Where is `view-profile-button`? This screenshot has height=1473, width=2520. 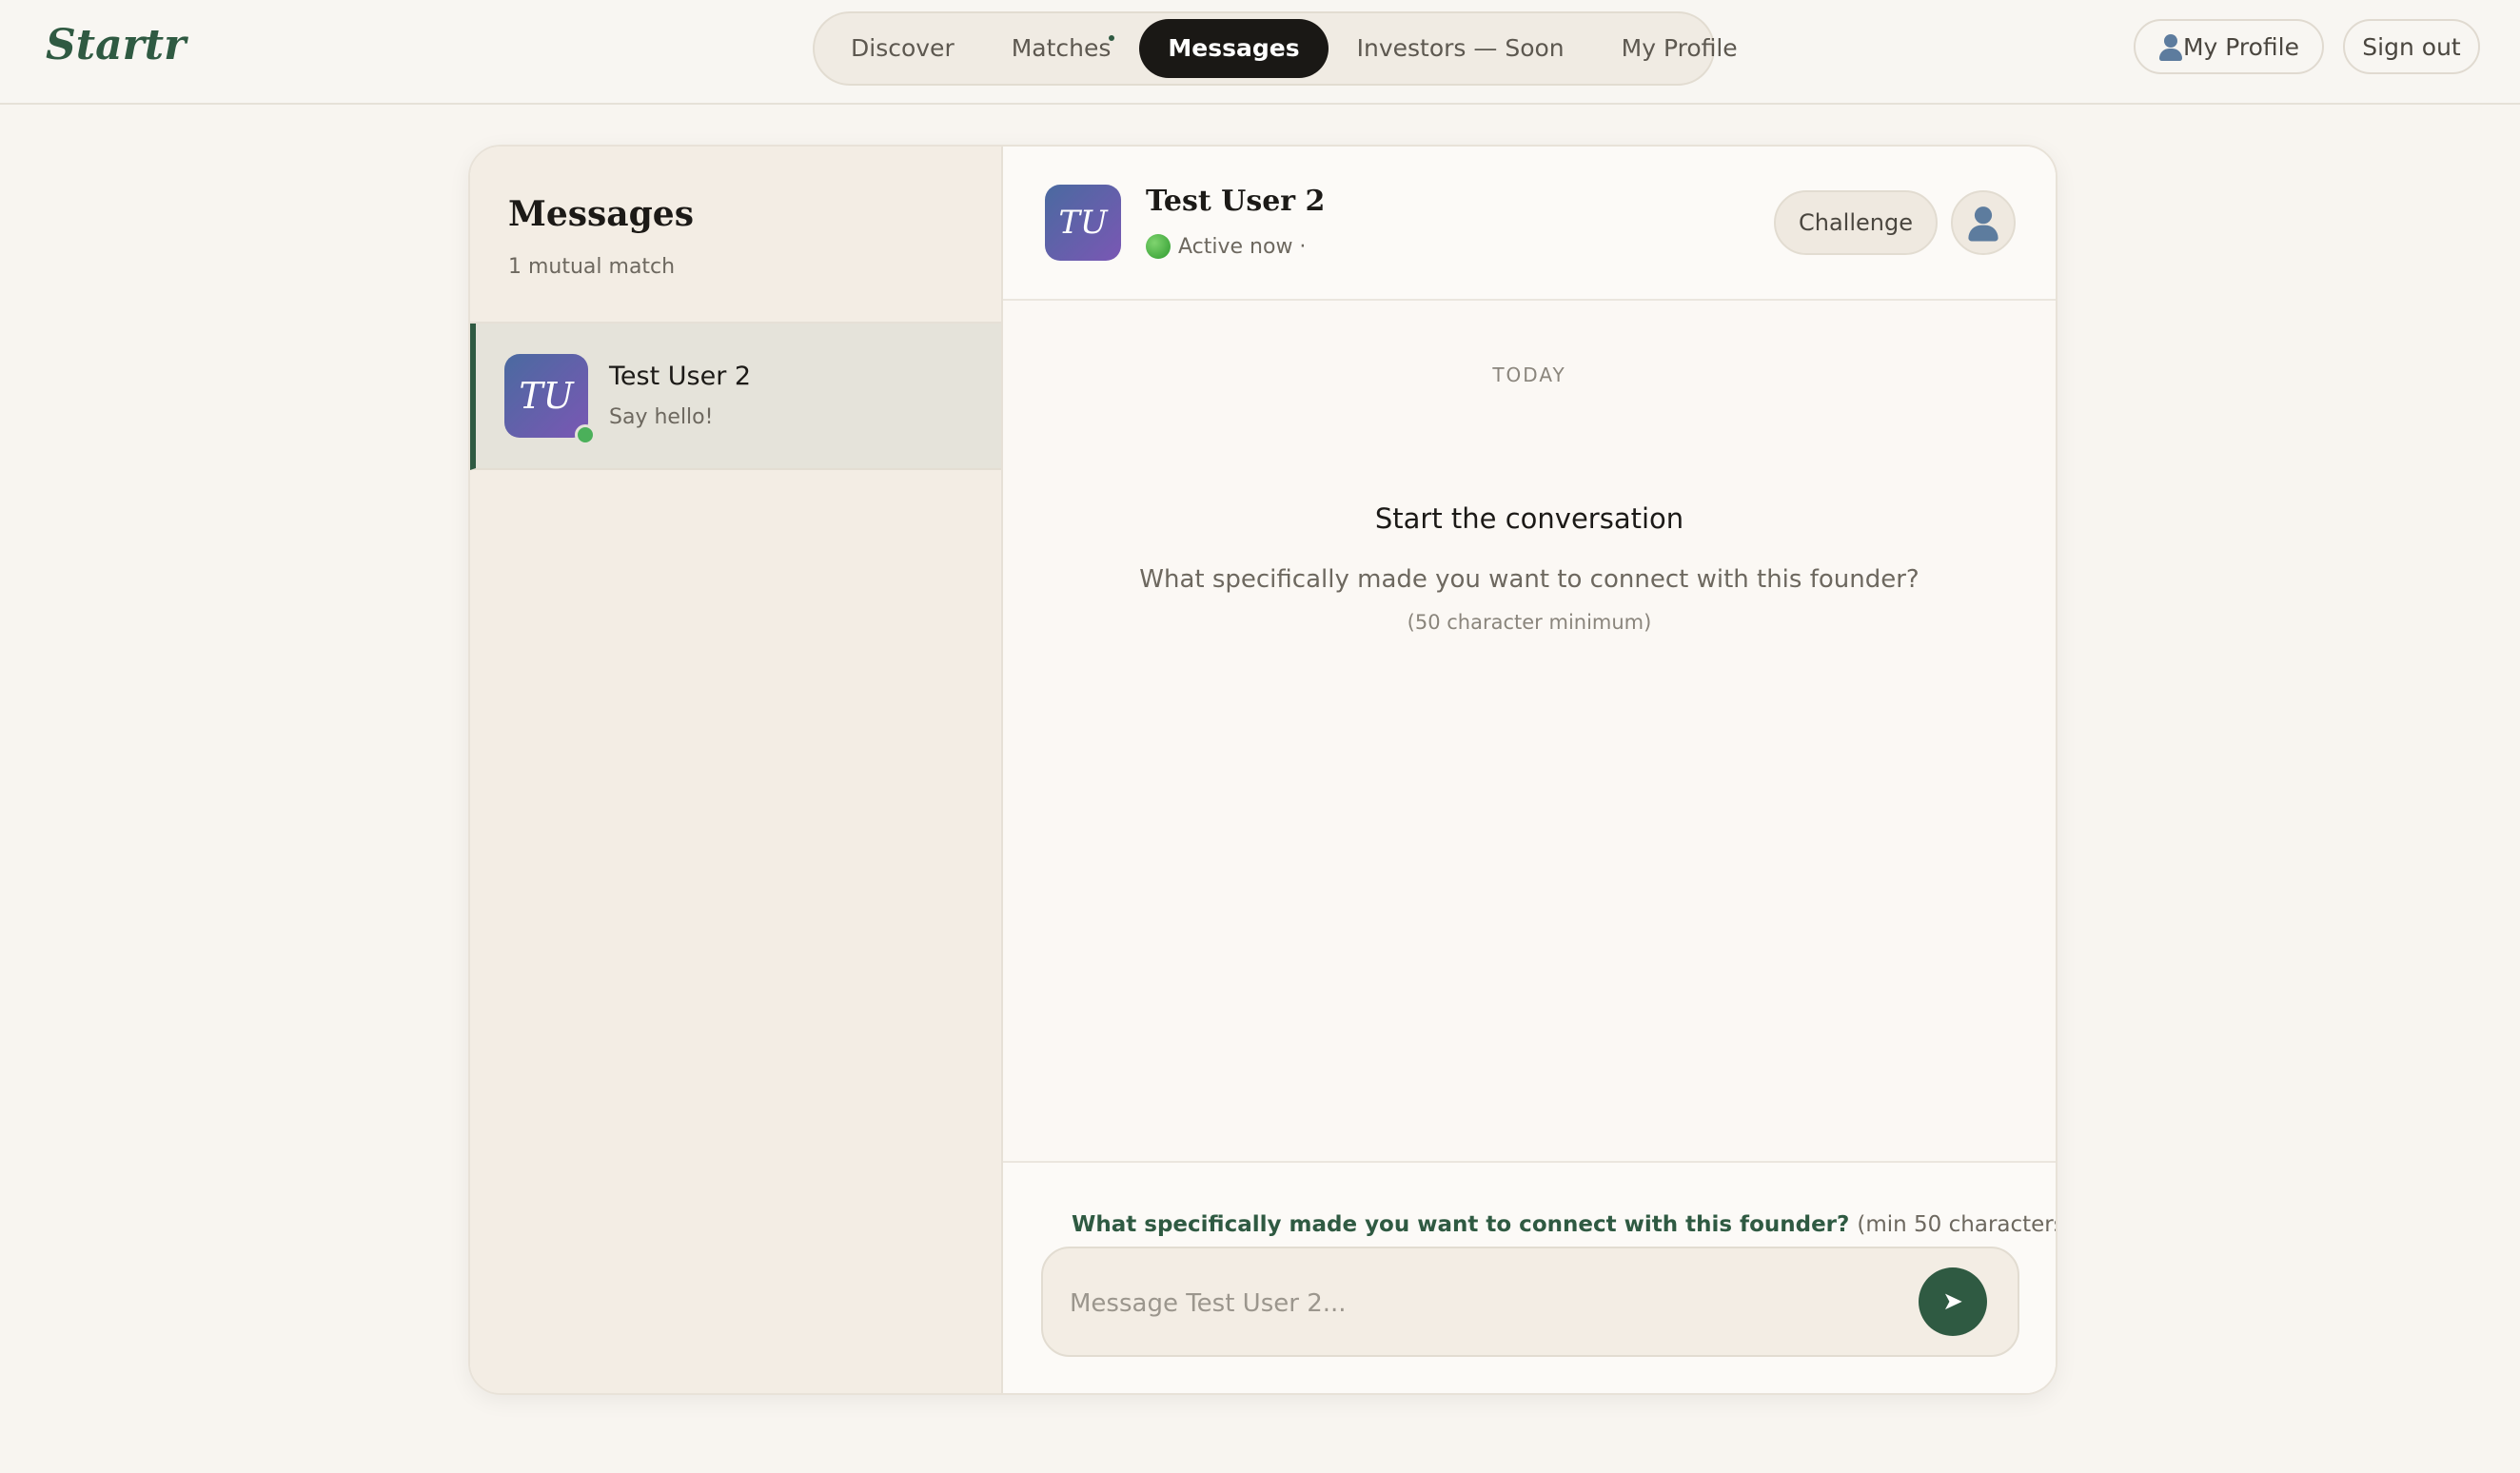
view-profile-button is located at coordinates (1983, 223).